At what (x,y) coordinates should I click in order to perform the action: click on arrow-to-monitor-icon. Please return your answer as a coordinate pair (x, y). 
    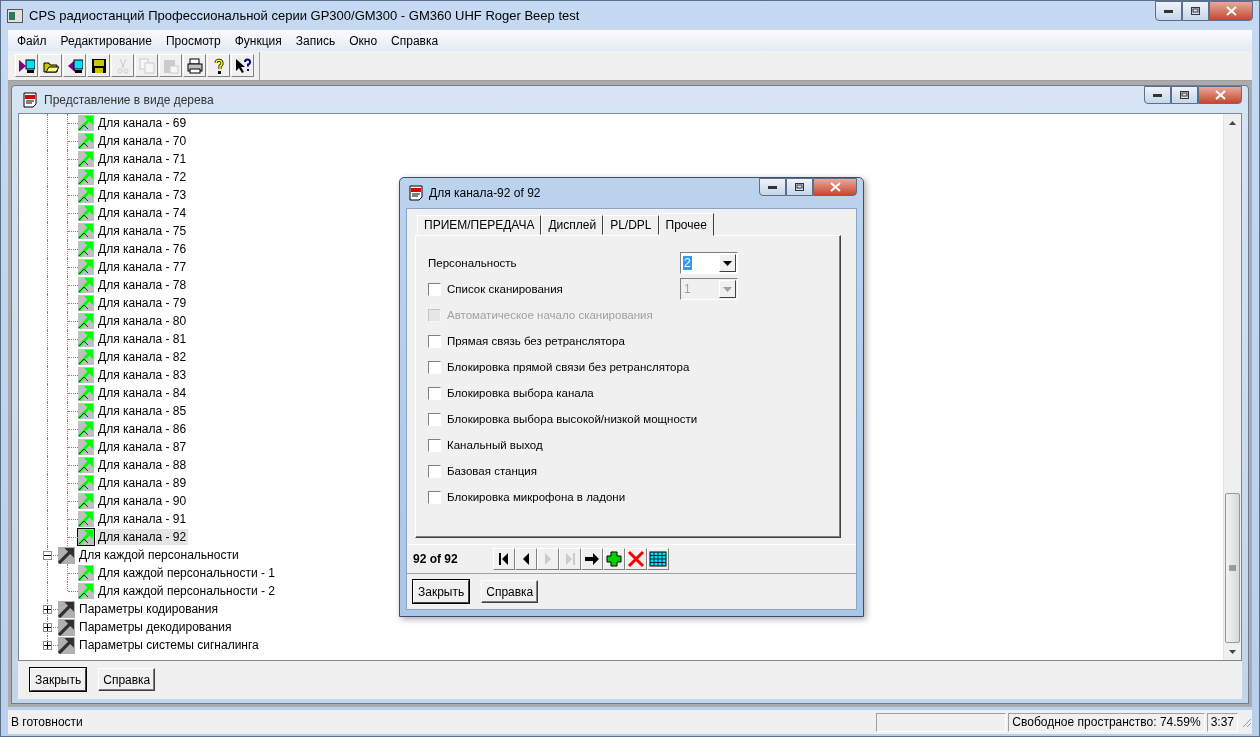
    Looking at the image, I should click on (26, 65).